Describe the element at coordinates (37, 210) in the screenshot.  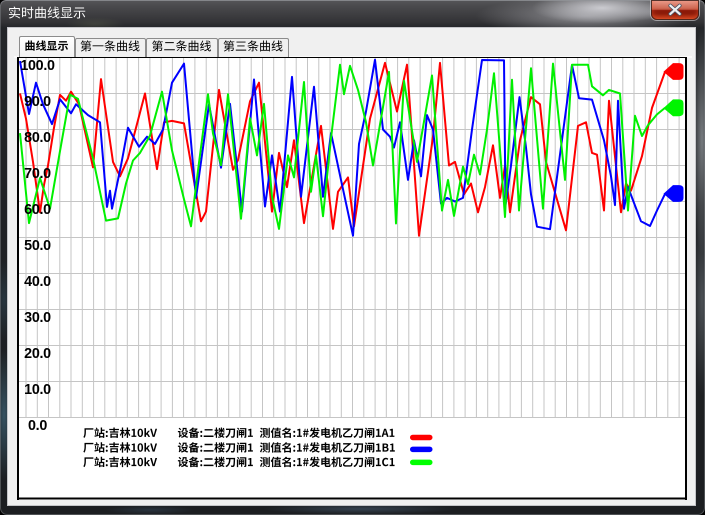
I see `svg-text: 60.0` at that location.